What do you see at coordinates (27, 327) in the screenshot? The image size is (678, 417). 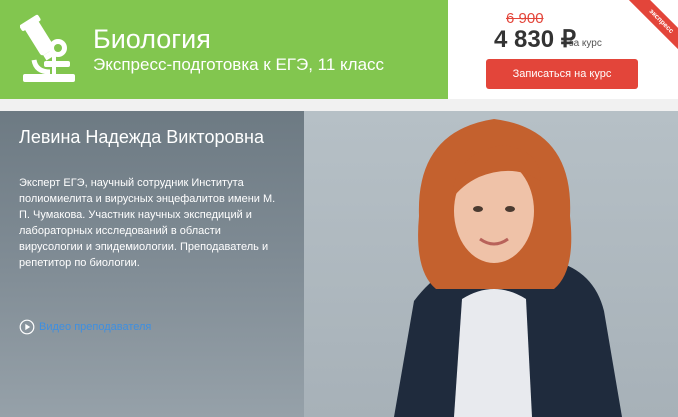 I see `play-circle-icon` at bounding box center [27, 327].